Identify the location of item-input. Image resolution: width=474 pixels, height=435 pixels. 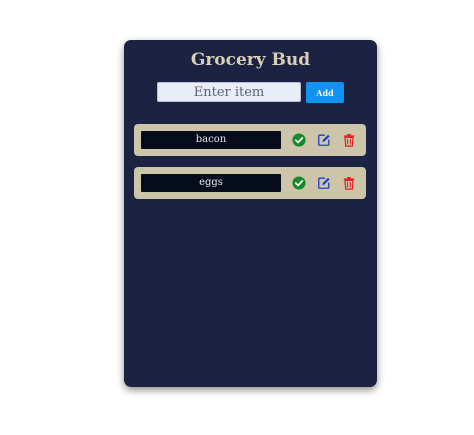
(229, 92).